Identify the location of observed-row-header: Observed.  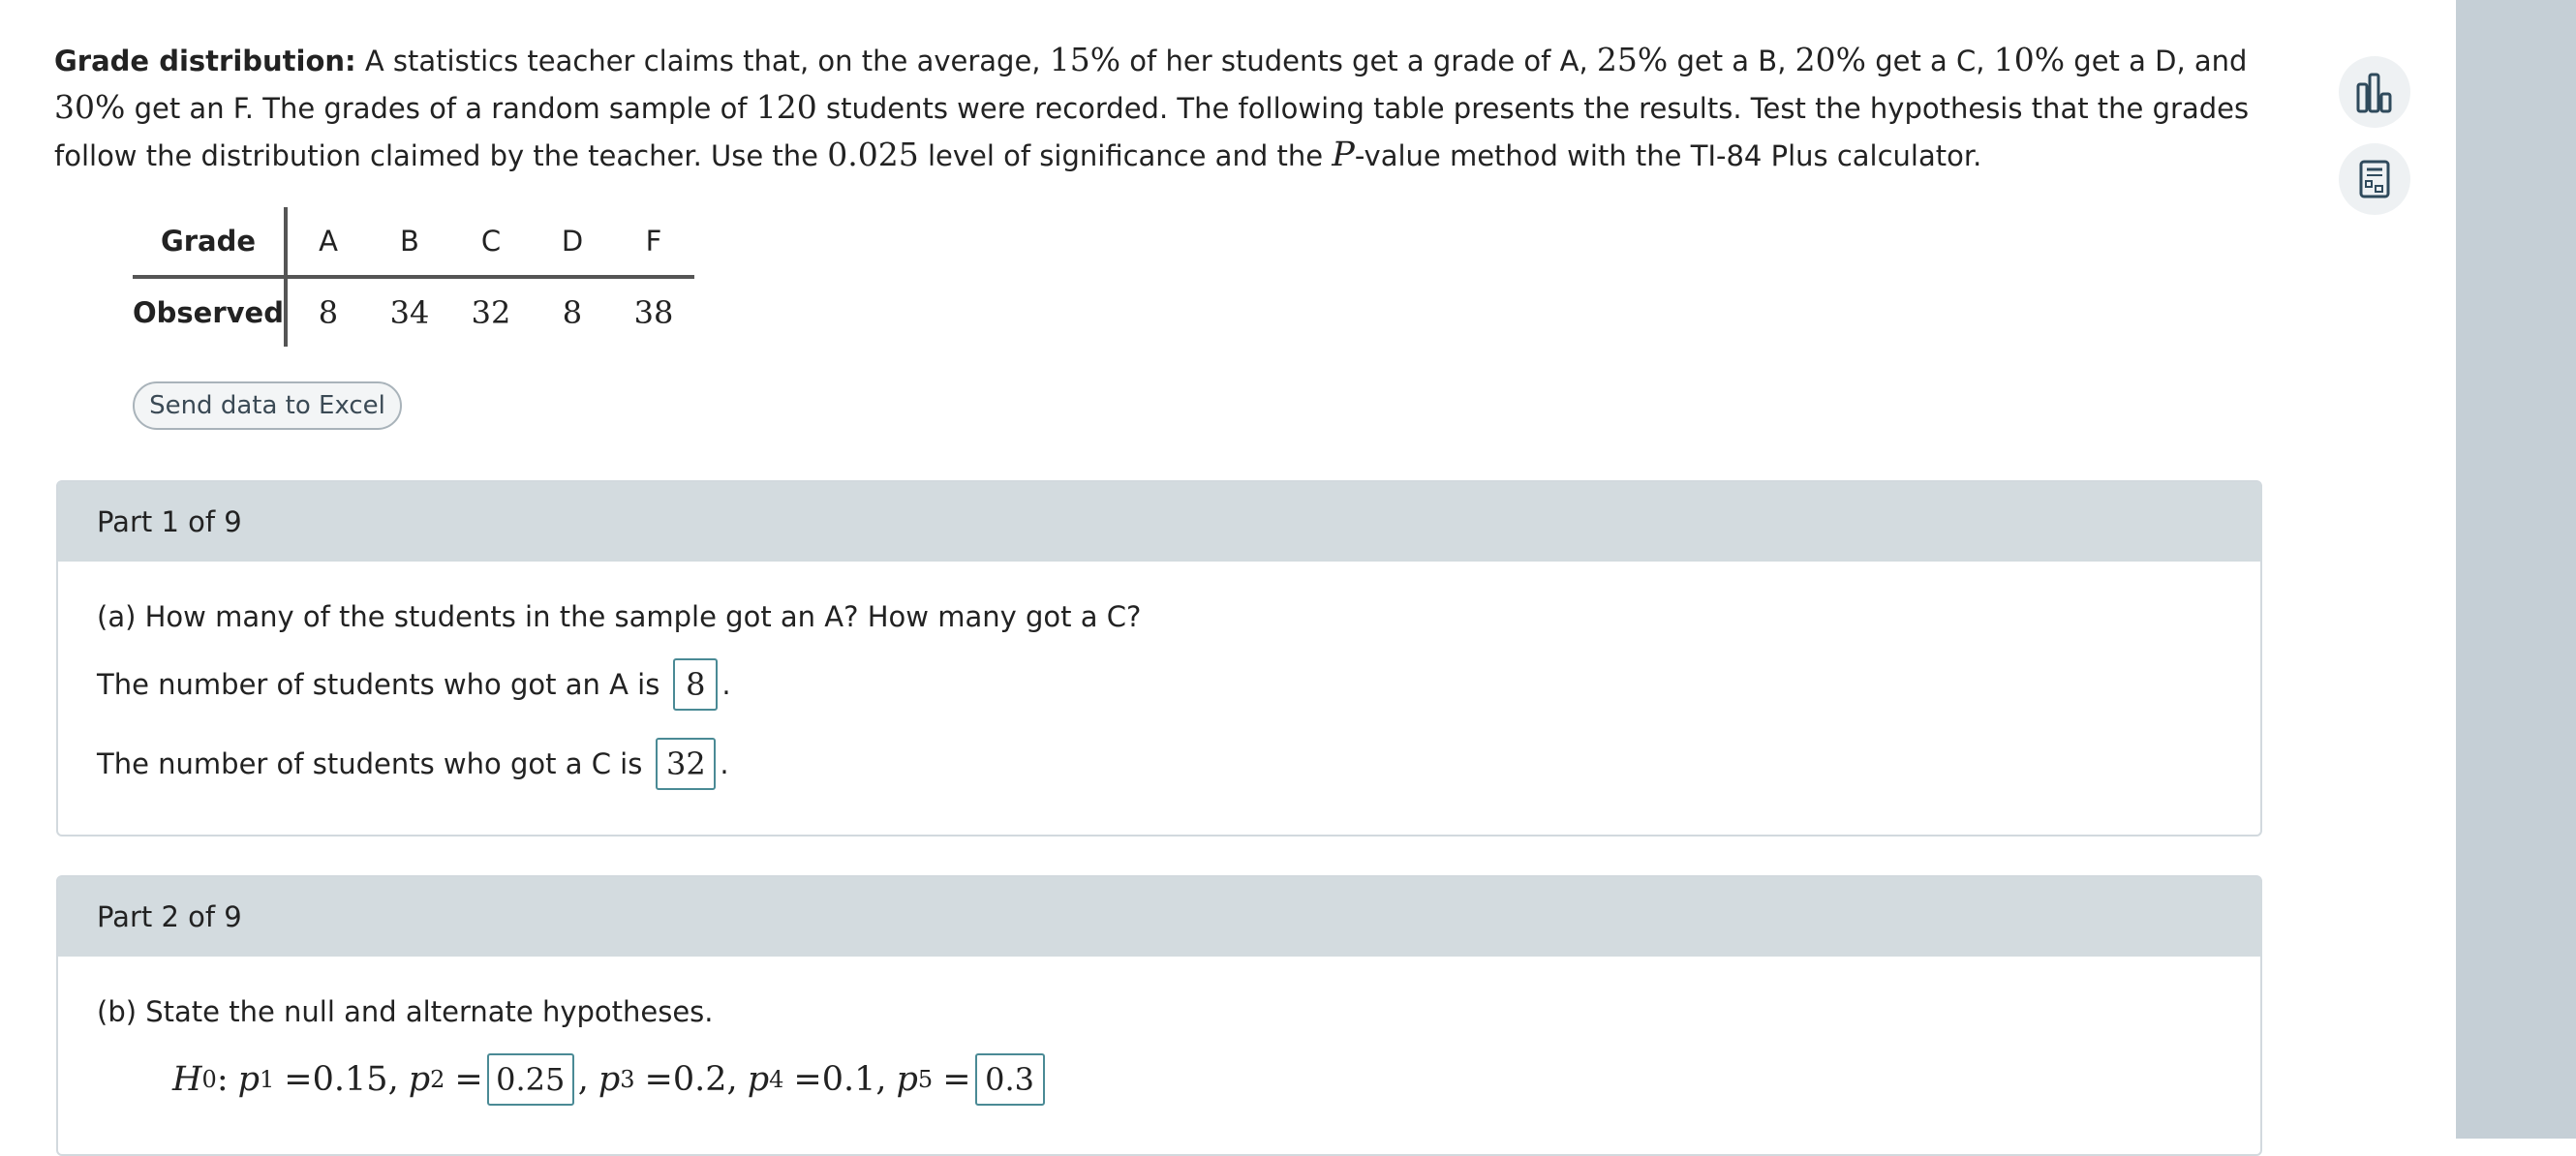
(210, 312).